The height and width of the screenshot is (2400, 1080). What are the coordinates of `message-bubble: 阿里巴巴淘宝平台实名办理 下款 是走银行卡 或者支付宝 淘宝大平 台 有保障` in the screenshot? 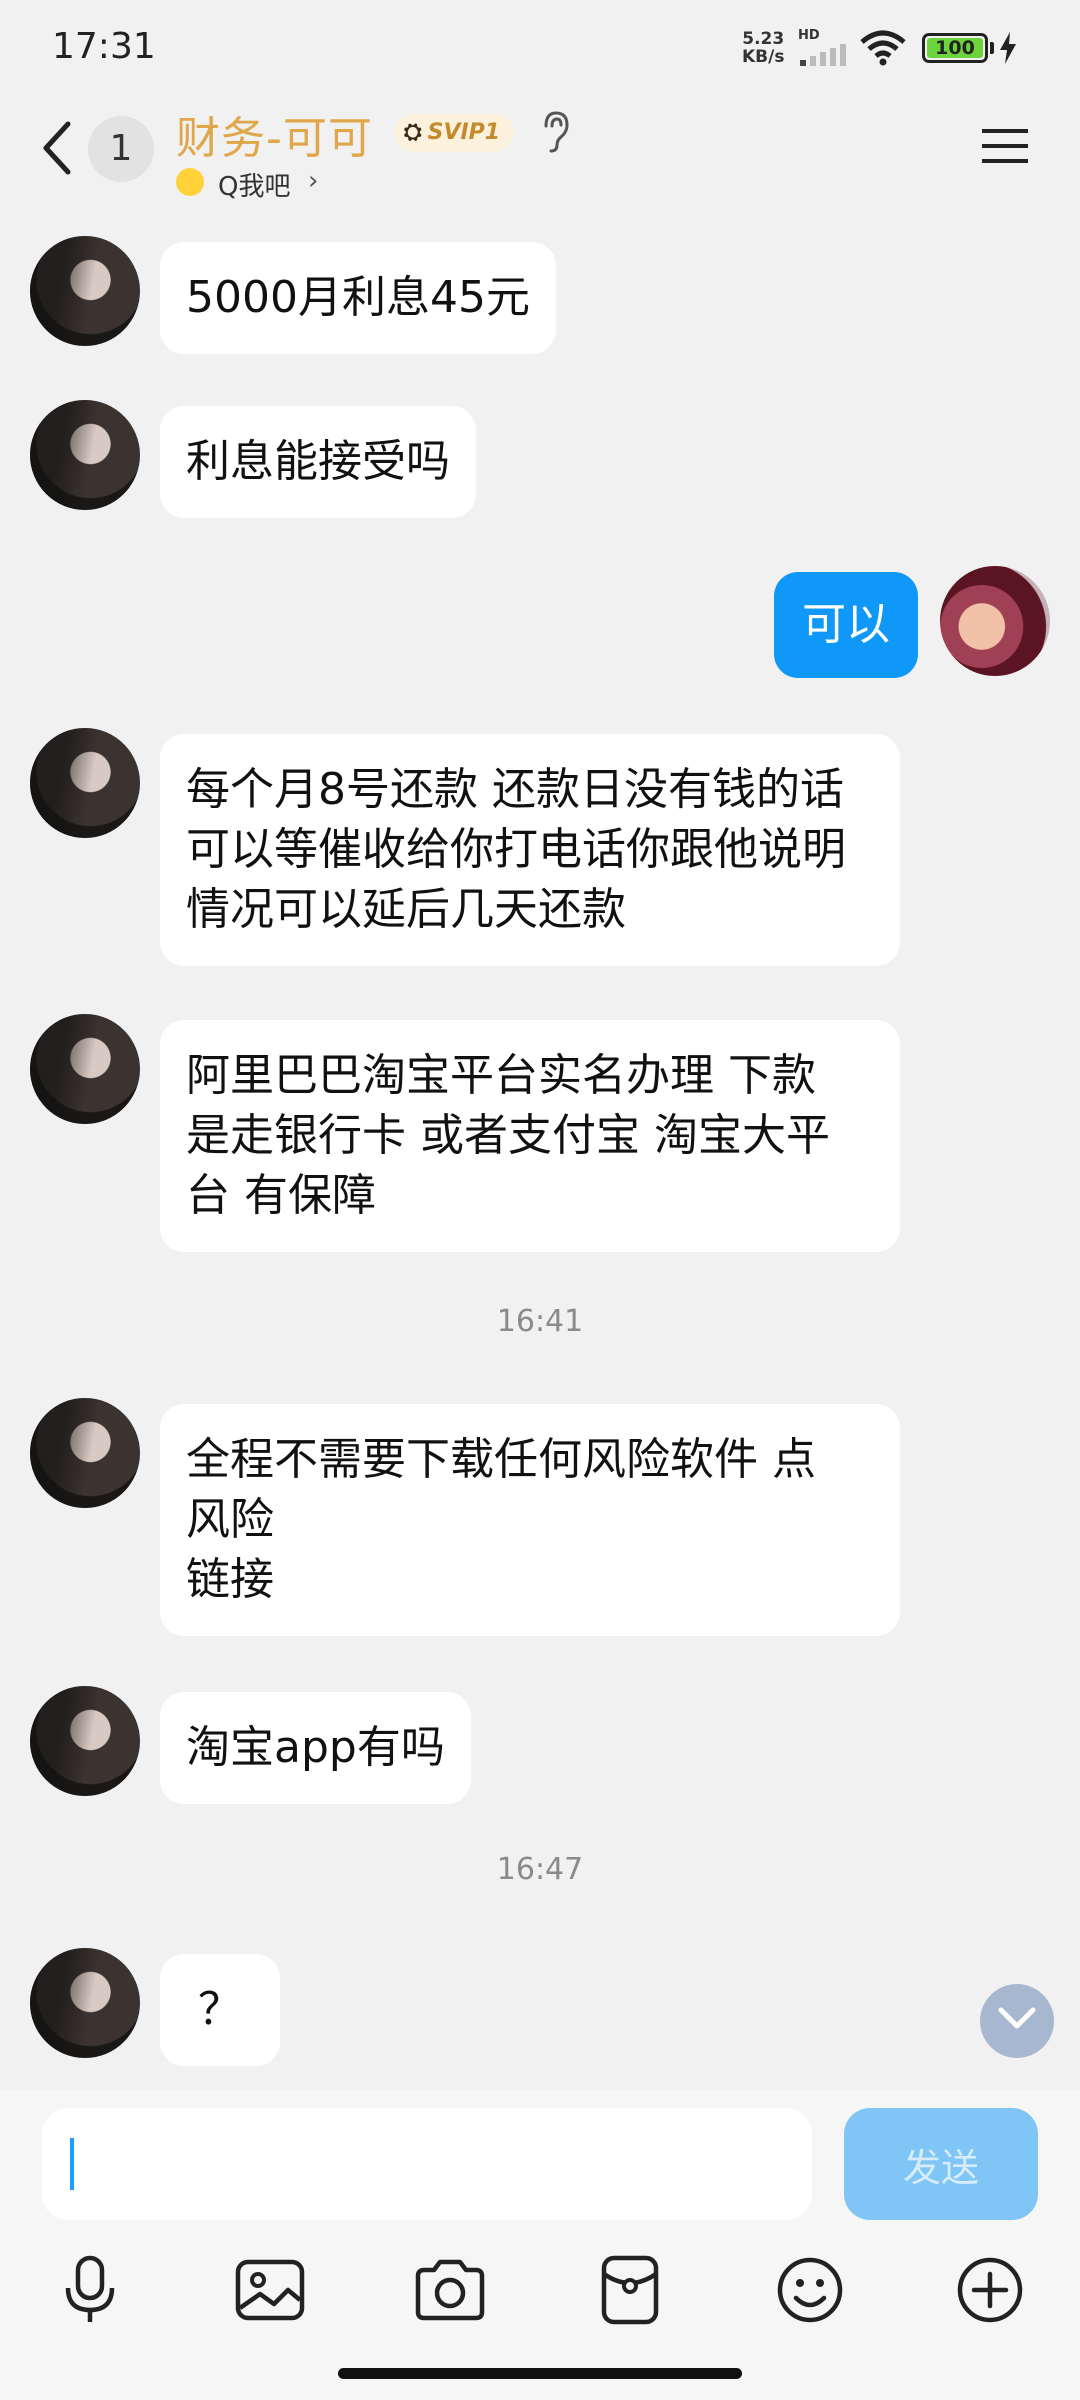 It's located at (530, 1136).